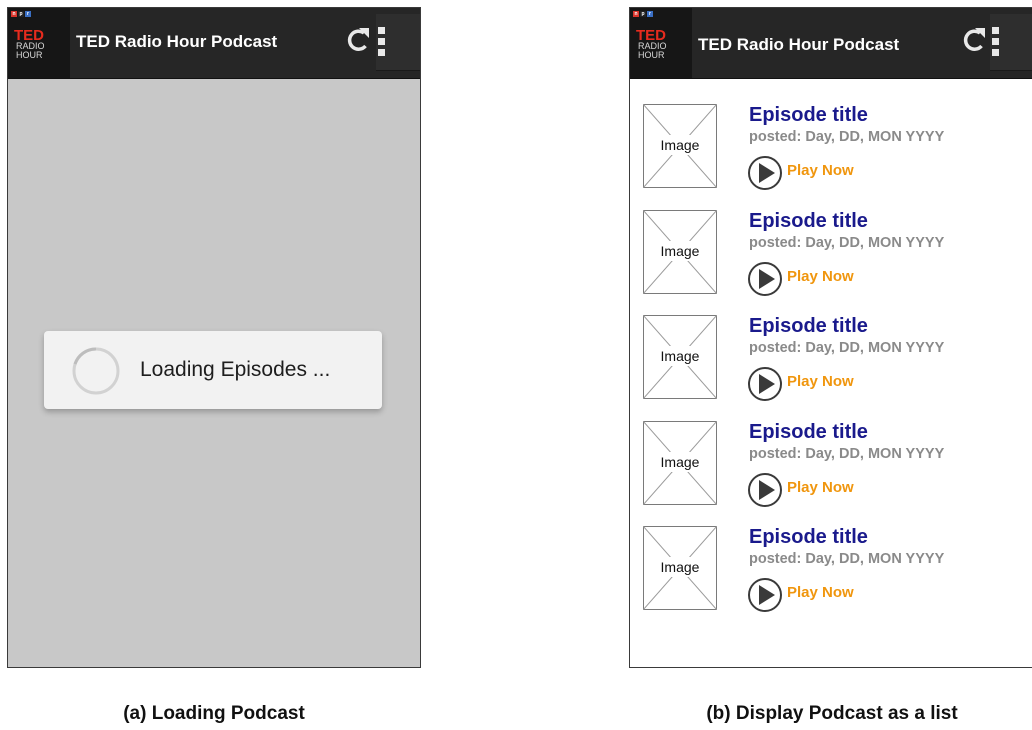  I want to click on caption-loading-podcast: (a) Loading Podcast, so click(214, 713).